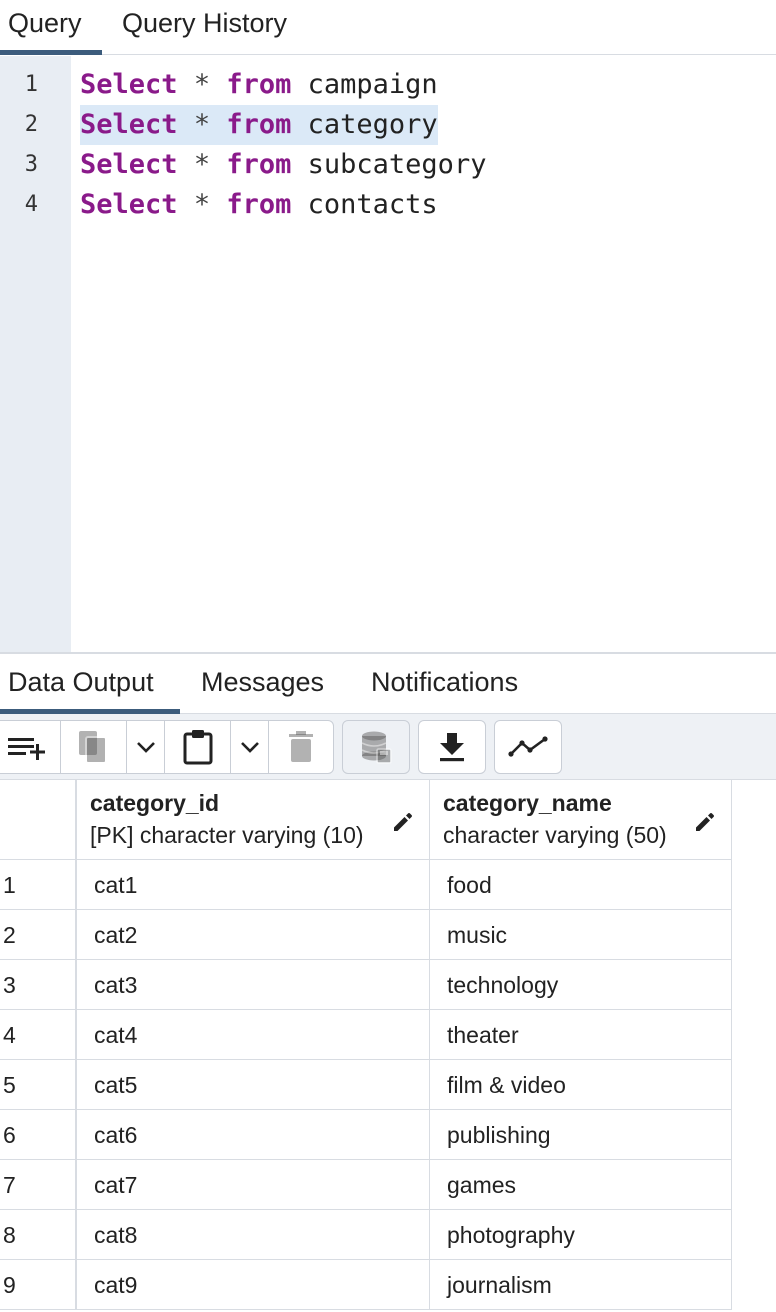  I want to click on cell-category-name: music, so click(581, 935).